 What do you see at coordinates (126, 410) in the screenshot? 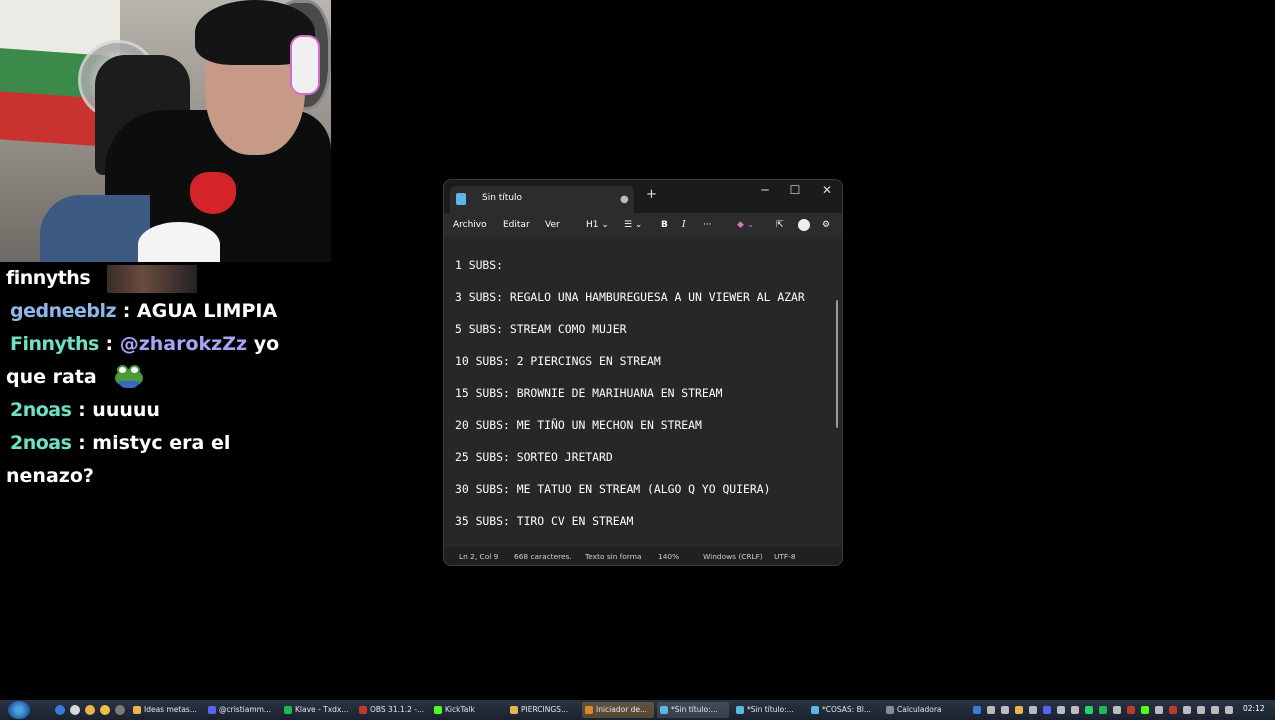
I see `chat-text: uuuuu` at bounding box center [126, 410].